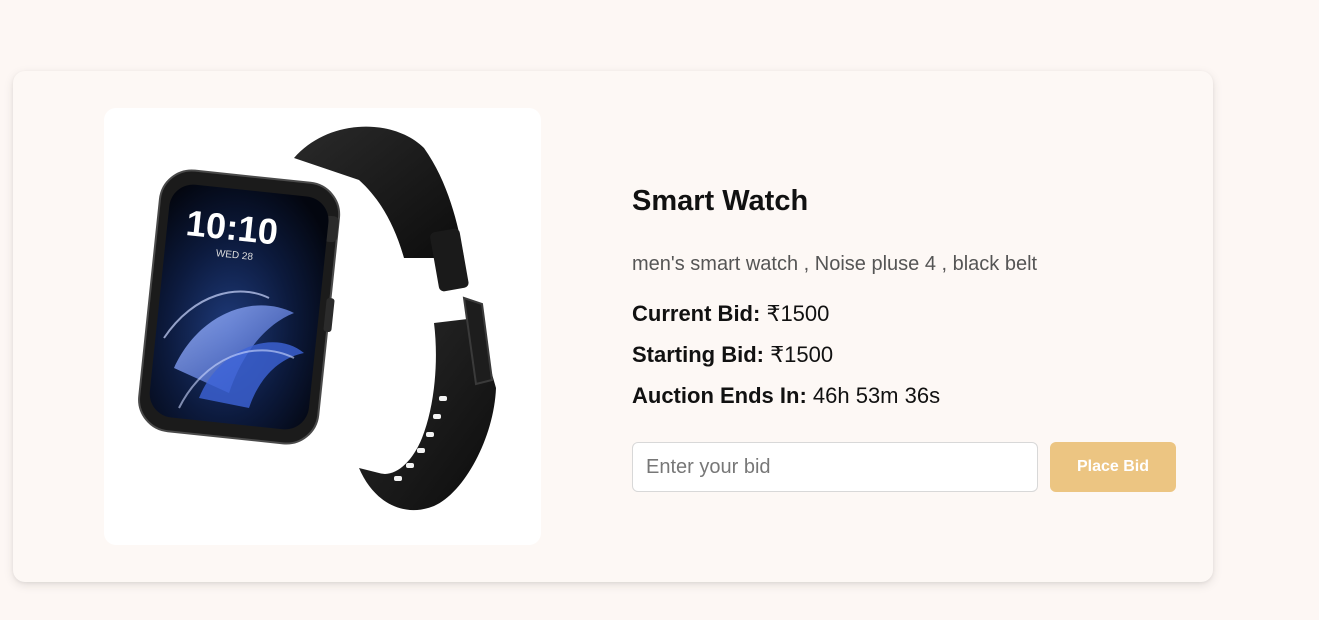 This screenshot has width=1319, height=620. Describe the element at coordinates (696, 313) in the screenshot. I see `current-bid-label: Current Bid:` at that location.